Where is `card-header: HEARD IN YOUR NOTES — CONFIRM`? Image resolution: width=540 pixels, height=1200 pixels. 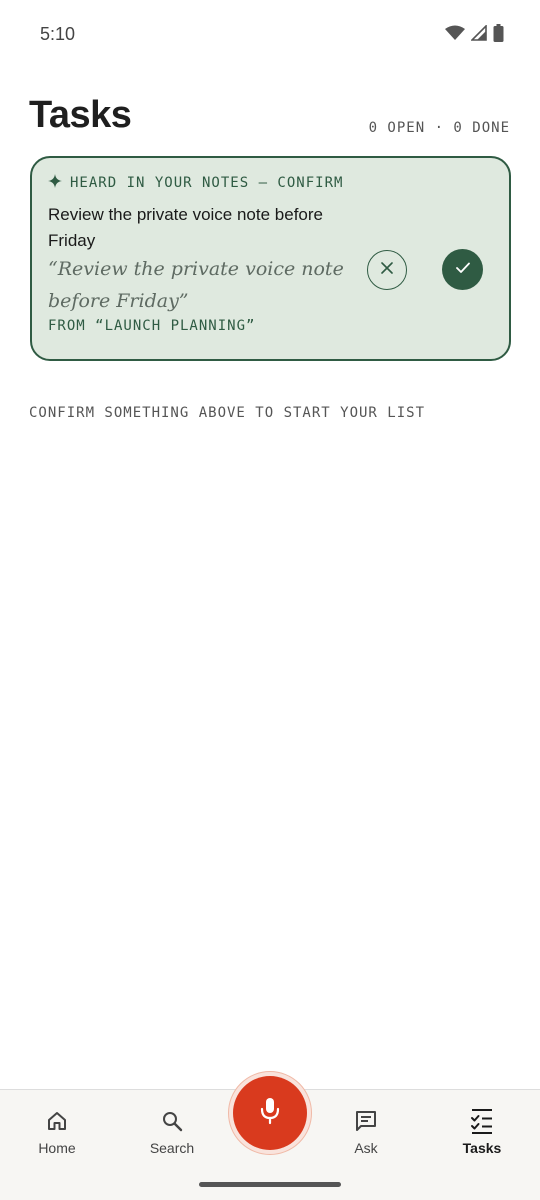 card-header: HEARD IN YOUR NOTES — CONFIRM is located at coordinates (195, 183).